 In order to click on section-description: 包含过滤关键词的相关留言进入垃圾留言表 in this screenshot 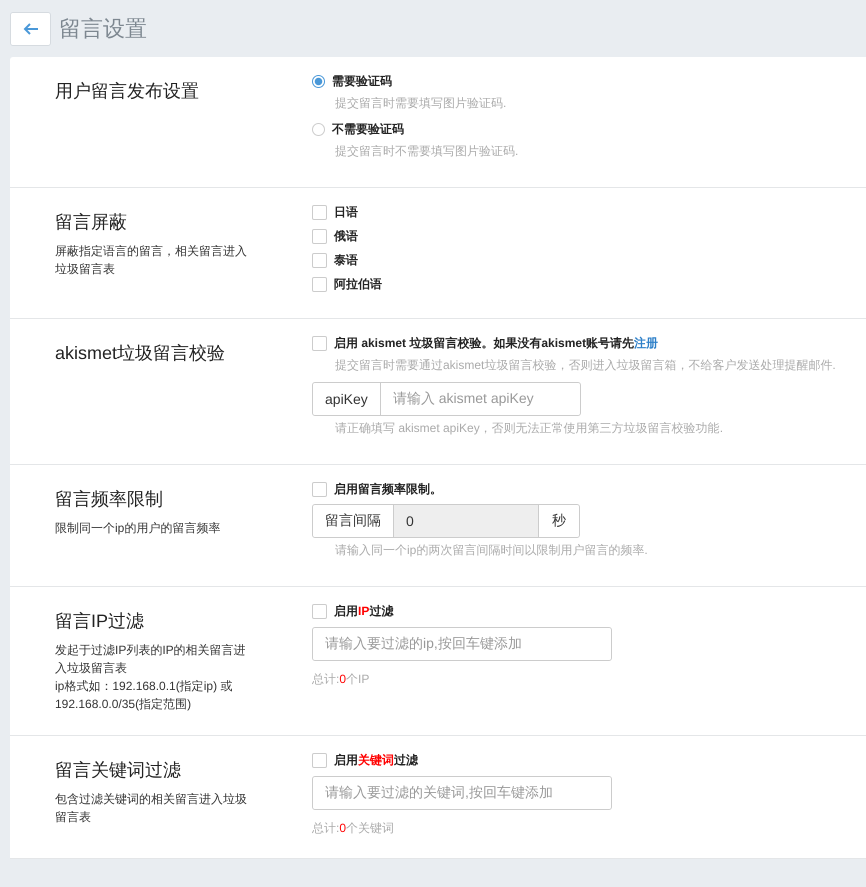, I will do `click(151, 808)`.